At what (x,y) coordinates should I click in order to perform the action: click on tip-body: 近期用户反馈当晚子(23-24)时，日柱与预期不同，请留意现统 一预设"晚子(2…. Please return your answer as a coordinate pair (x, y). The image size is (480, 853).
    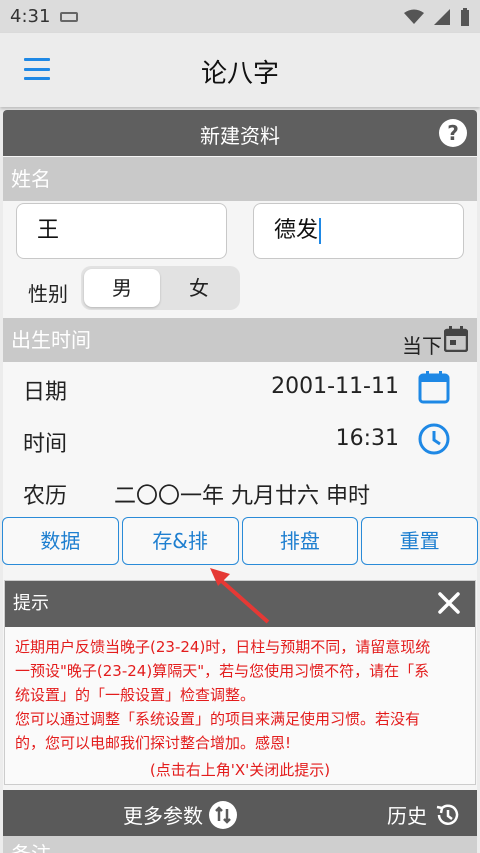
    Looking at the image, I should click on (241, 695).